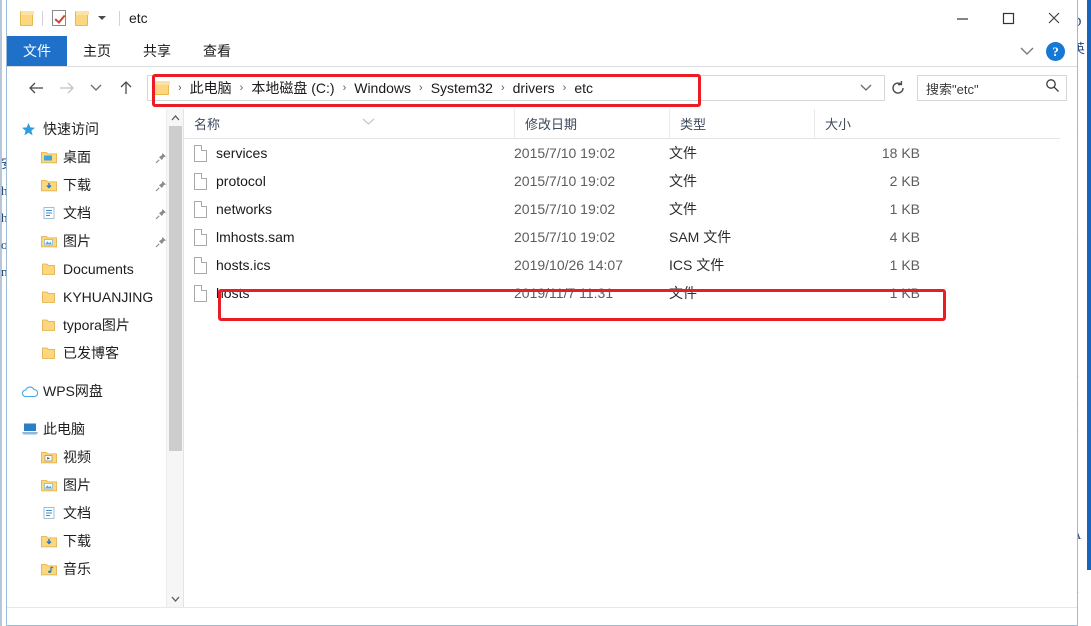 The width and height of the screenshot is (1091, 626). Describe the element at coordinates (630, 237) in the screenshot. I see `table-row: lmhosts.sam 2015/7/10 19:02 SAM 文件 4 KB` at that location.